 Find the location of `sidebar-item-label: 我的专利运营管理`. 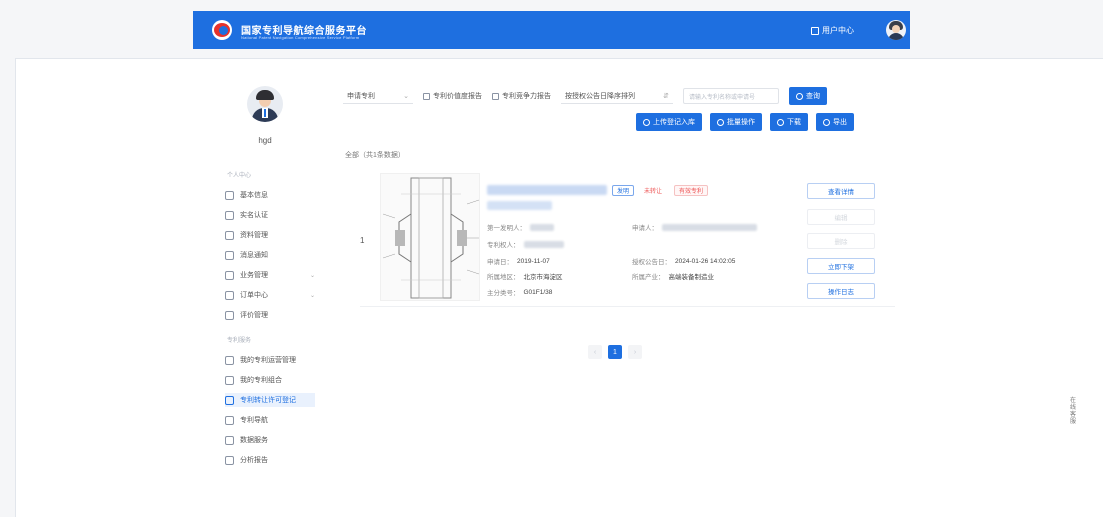

sidebar-item-label: 我的专利运营管理 is located at coordinates (268, 360).